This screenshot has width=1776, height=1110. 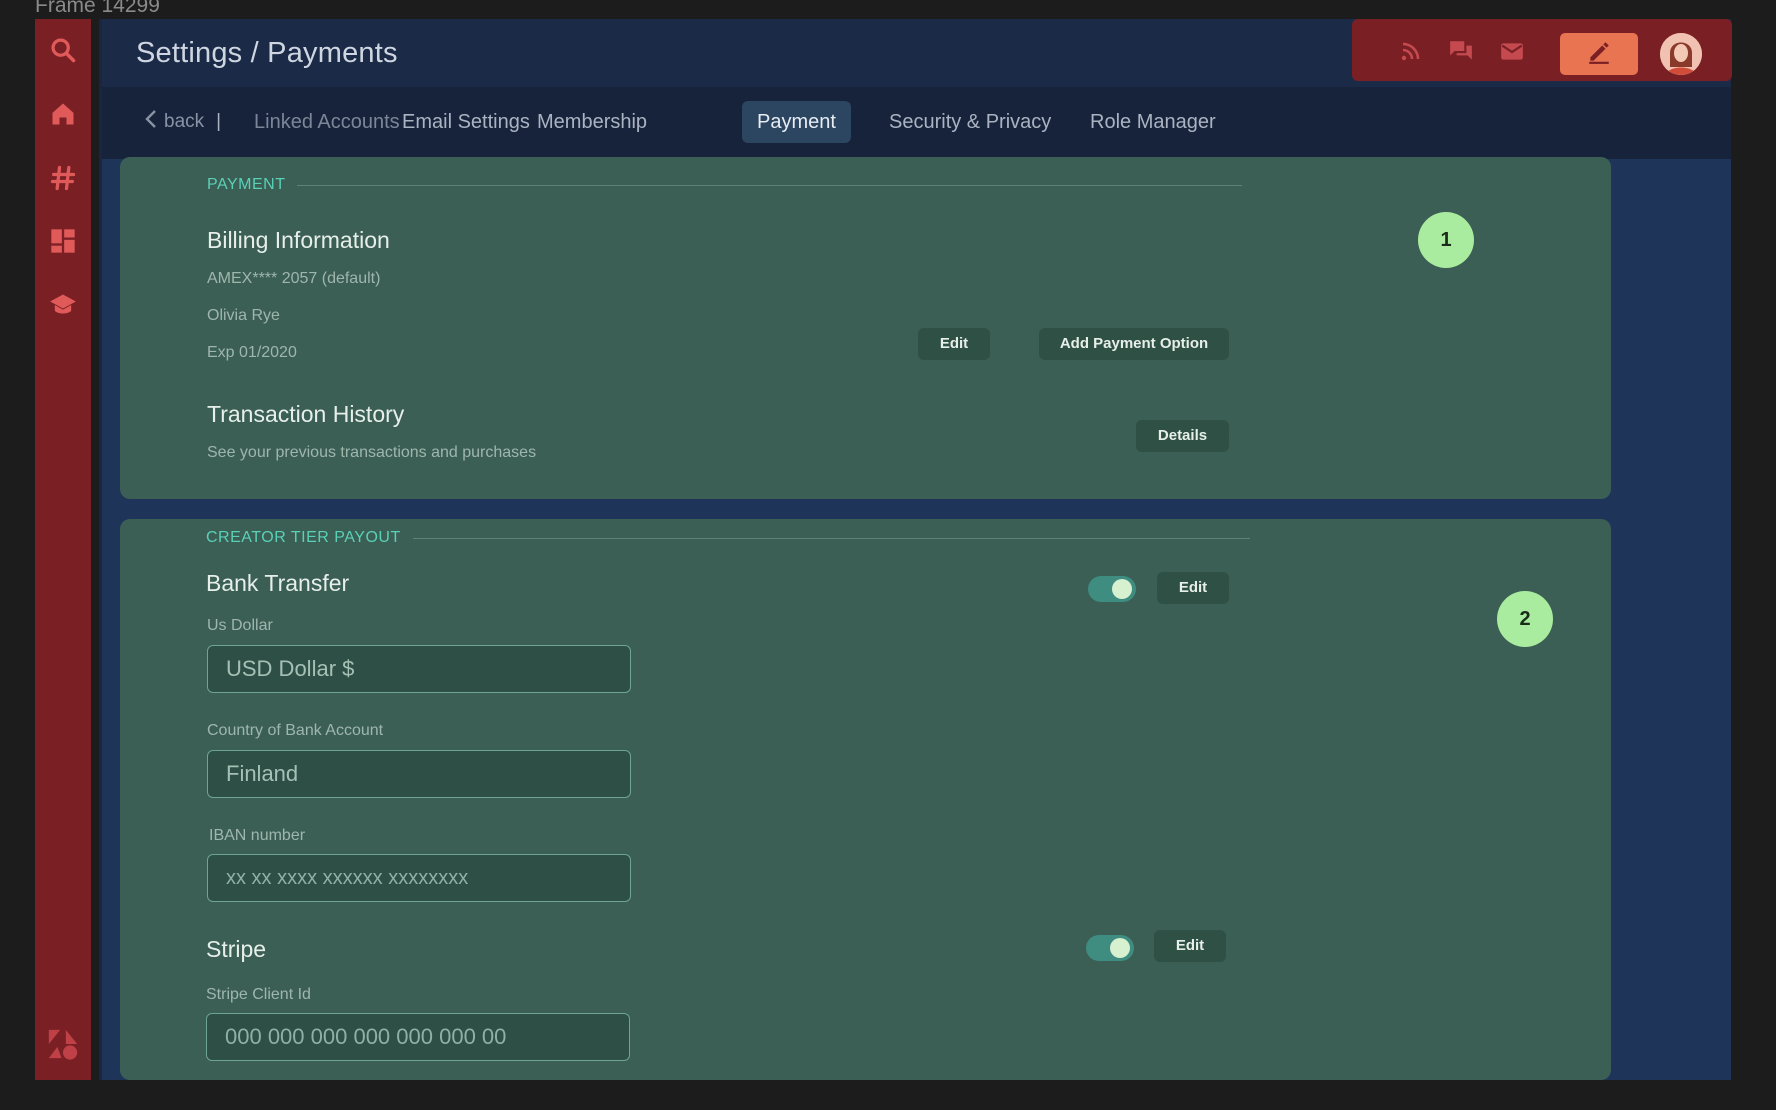 What do you see at coordinates (63, 114) in the screenshot?
I see `home-icon` at bounding box center [63, 114].